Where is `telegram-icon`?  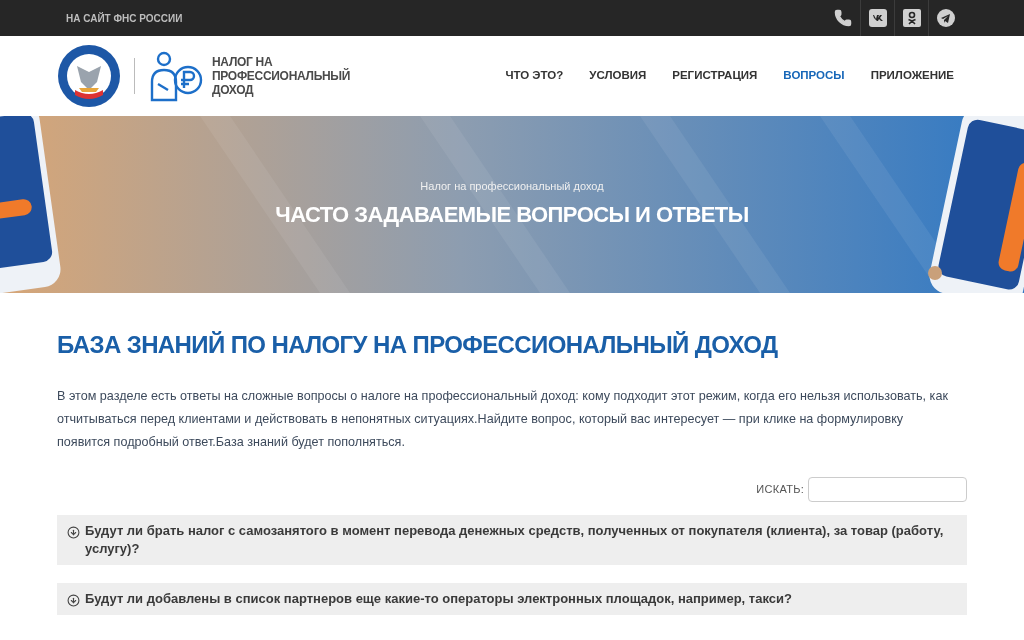 telegram-icon is located at coordinates (945, 18).